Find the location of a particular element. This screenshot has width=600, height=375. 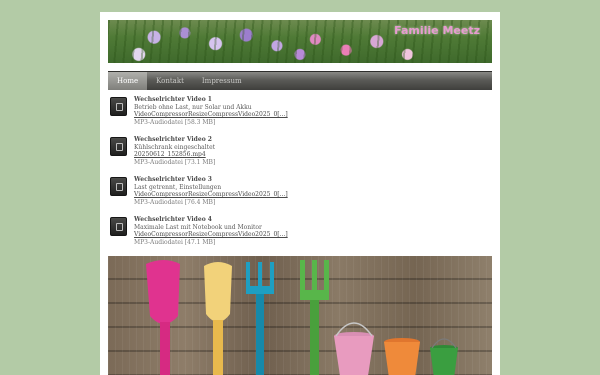

download-title: Wechselrichter Video 4 is located at coordinates (173, 219).